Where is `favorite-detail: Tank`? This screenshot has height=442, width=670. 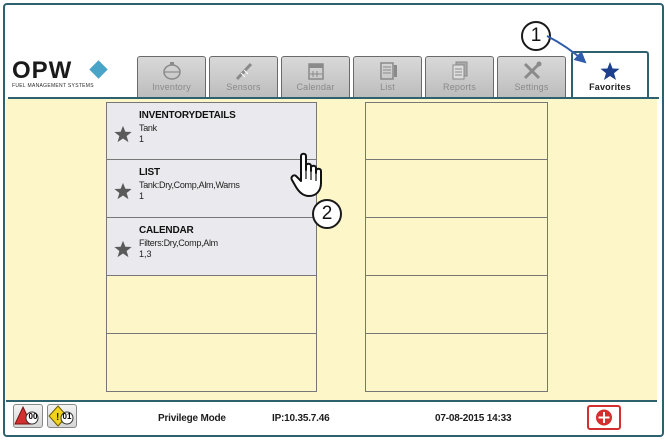 favorite-detail: Tank is located at coordinates (148, 128).